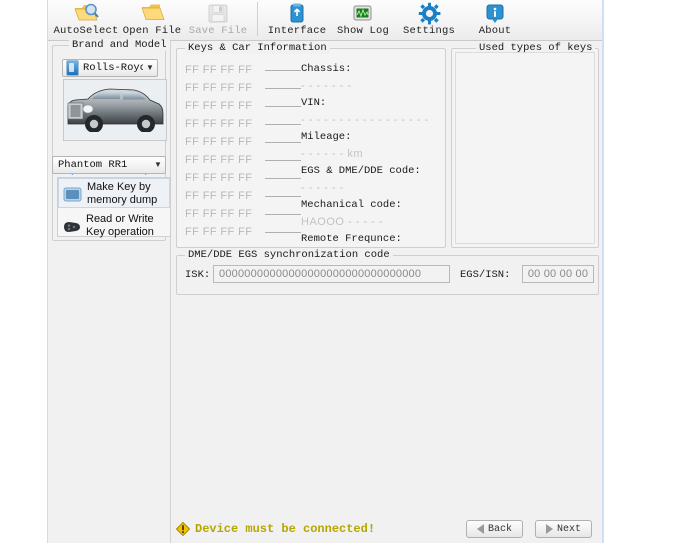 This screenshot has height=543, width=700. I want to click on brand-and-model-group: Brand and Model Rolls-Royce ▼, so click(111, 140).